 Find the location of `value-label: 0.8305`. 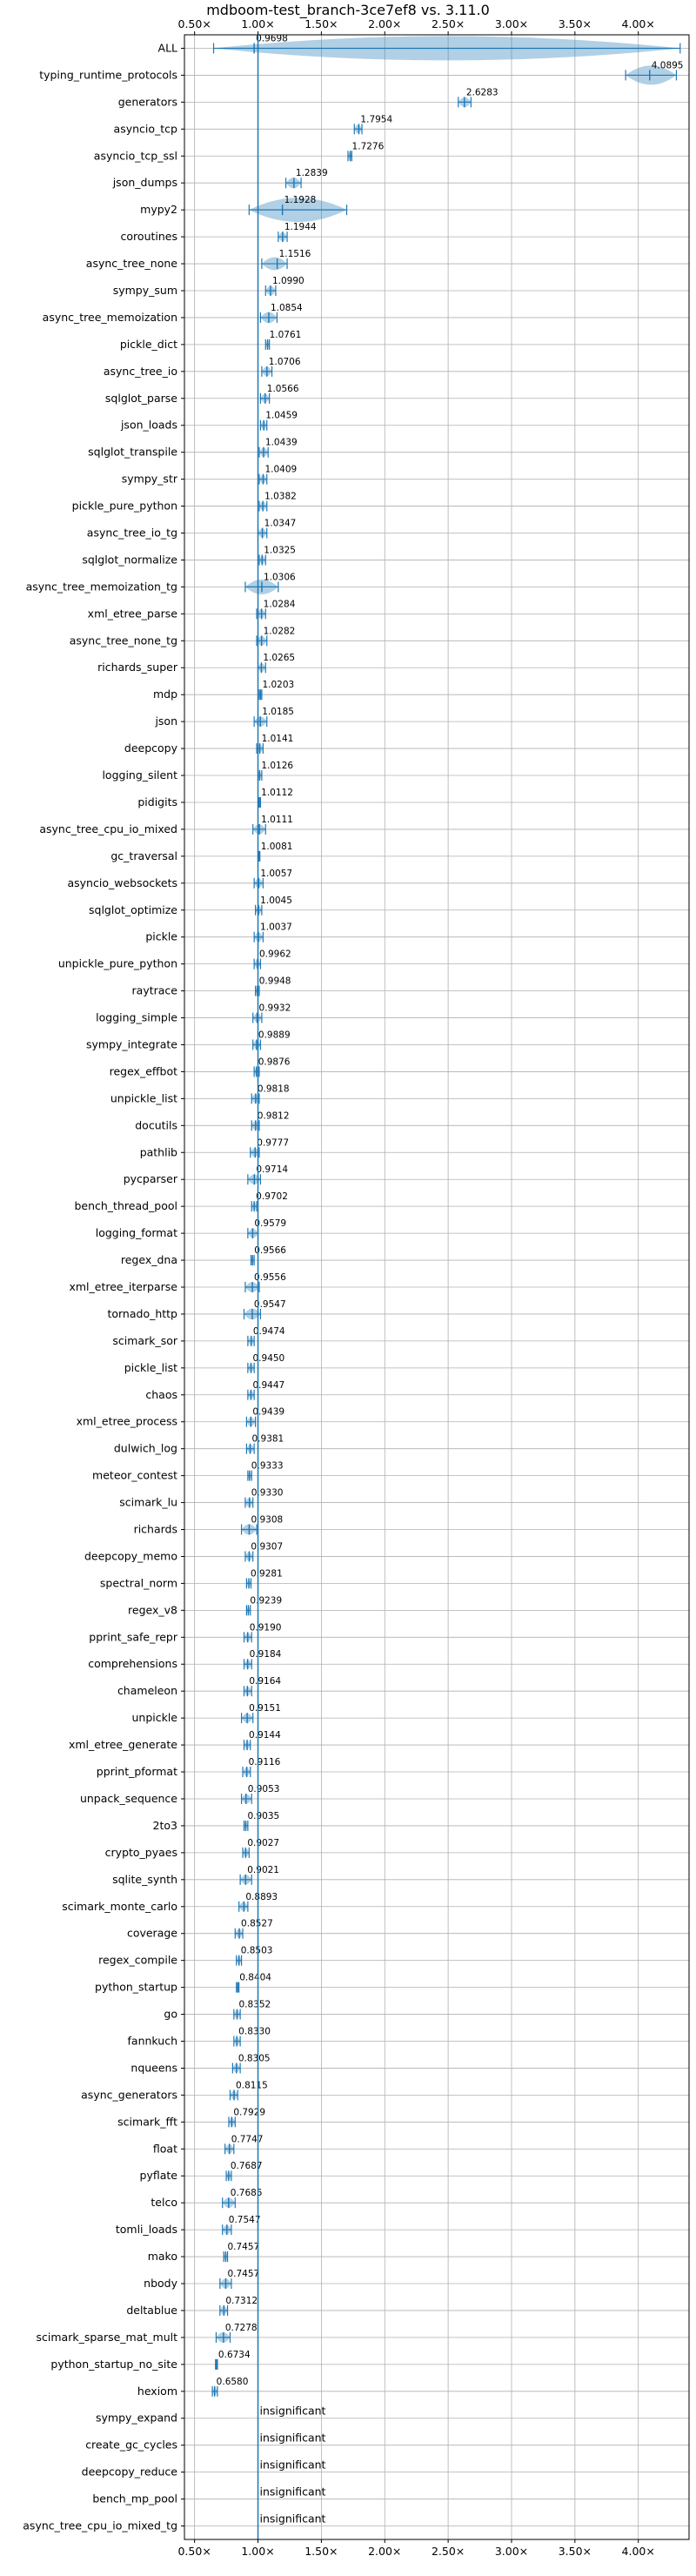

value-label: 0.8305 is located at coordinates (254, 2058).